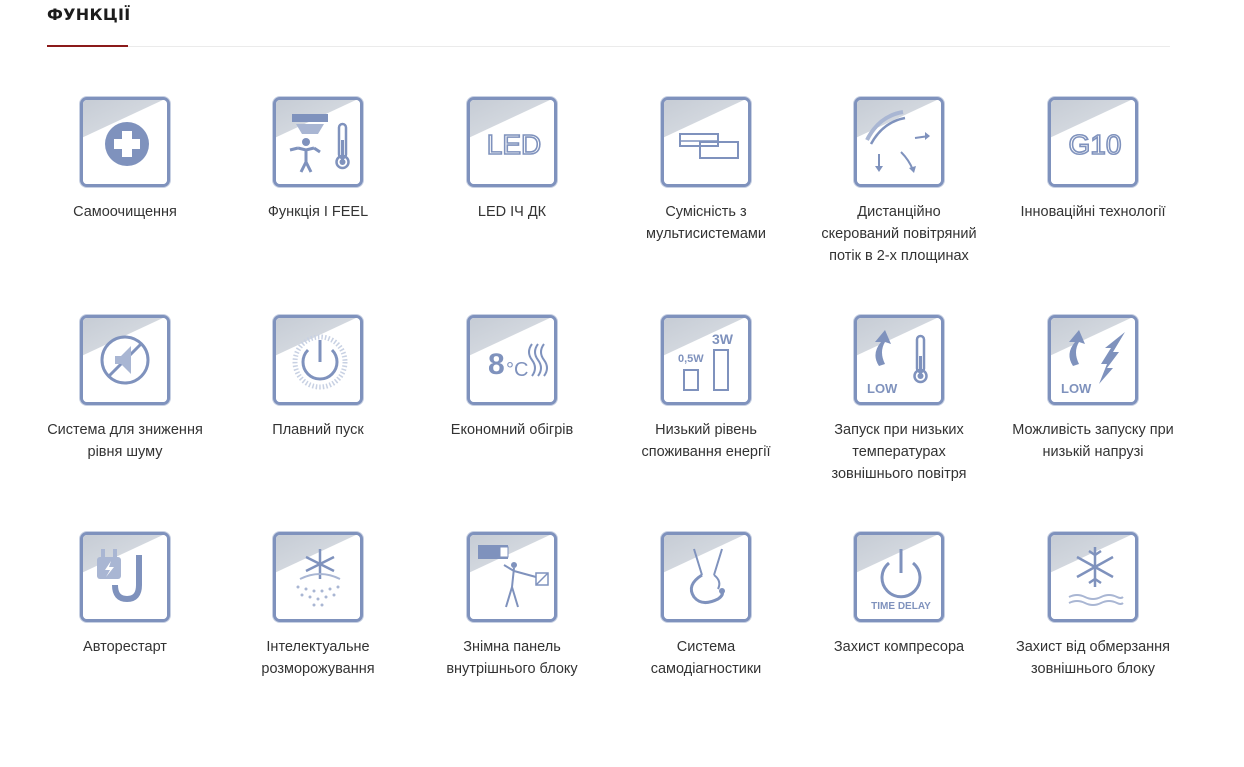 The image size is (1244, 767). What do you see at coordinates (899, 142) in the screenshot?
I see `airflow-2d-icon` at bounding box center [899, 142].